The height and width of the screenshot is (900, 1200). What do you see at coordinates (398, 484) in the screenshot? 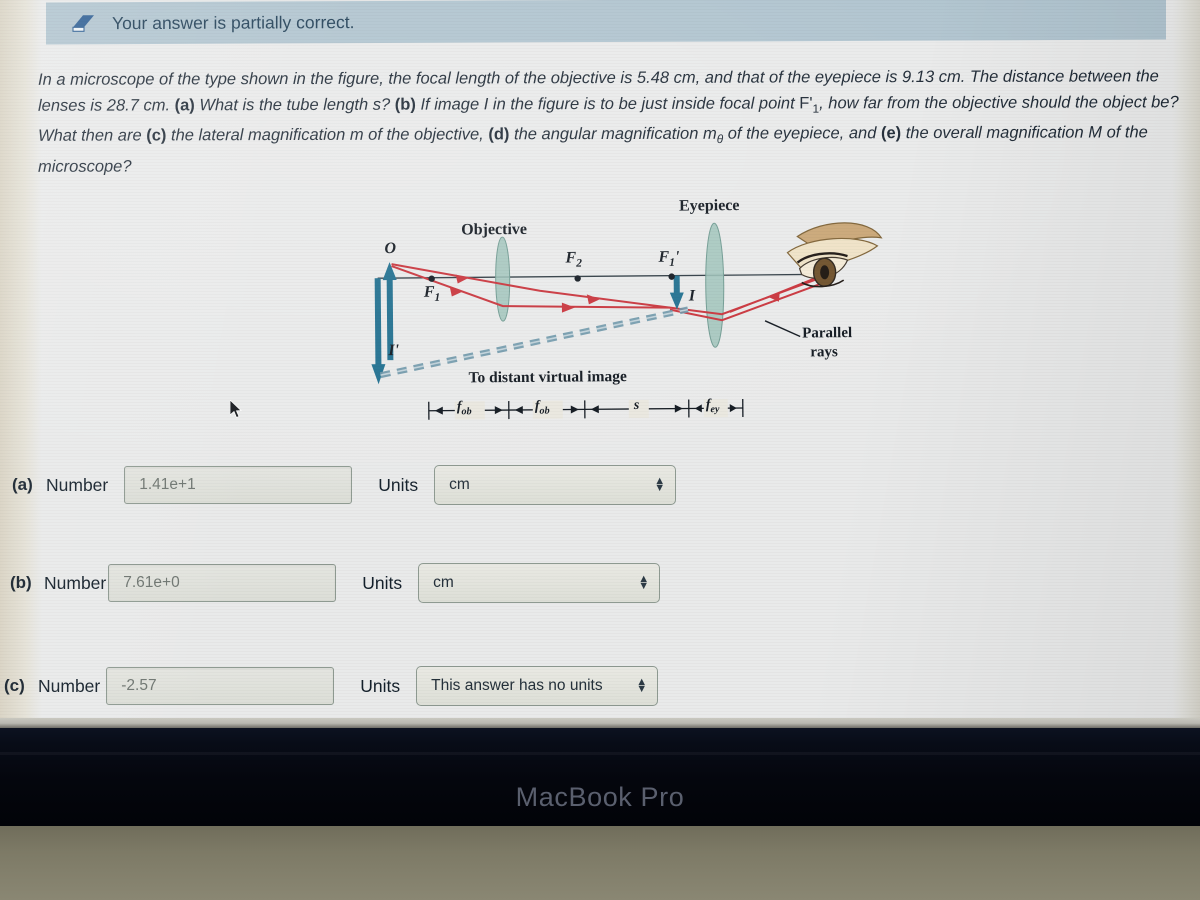
I see `answer-units-label-a: Units` at bounding box center [398, 484].